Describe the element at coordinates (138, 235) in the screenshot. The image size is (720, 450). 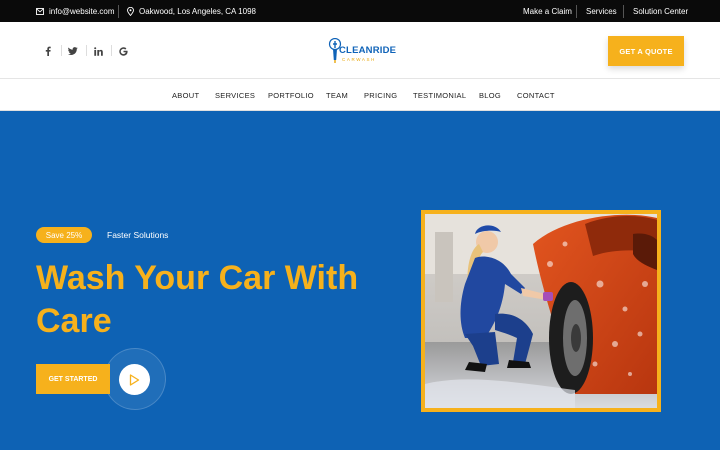
I see `hero-tagline: Faster Solutions` at that location.